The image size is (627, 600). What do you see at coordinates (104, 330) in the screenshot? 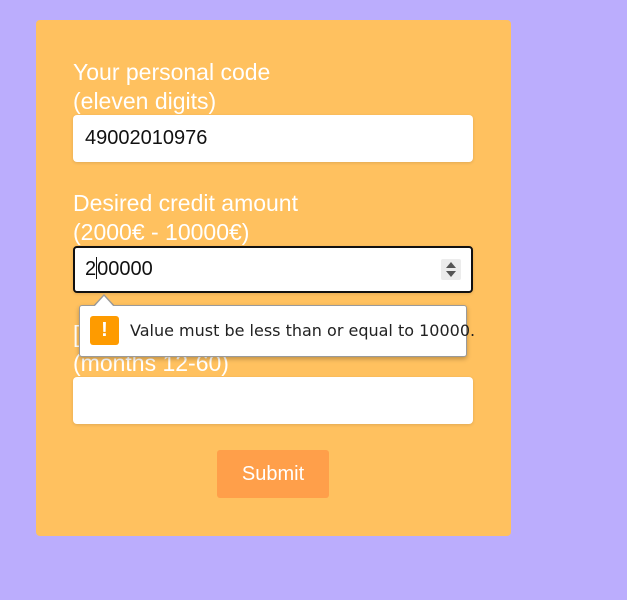
I see `warning-icon: !` at bounding box center [104, 330].